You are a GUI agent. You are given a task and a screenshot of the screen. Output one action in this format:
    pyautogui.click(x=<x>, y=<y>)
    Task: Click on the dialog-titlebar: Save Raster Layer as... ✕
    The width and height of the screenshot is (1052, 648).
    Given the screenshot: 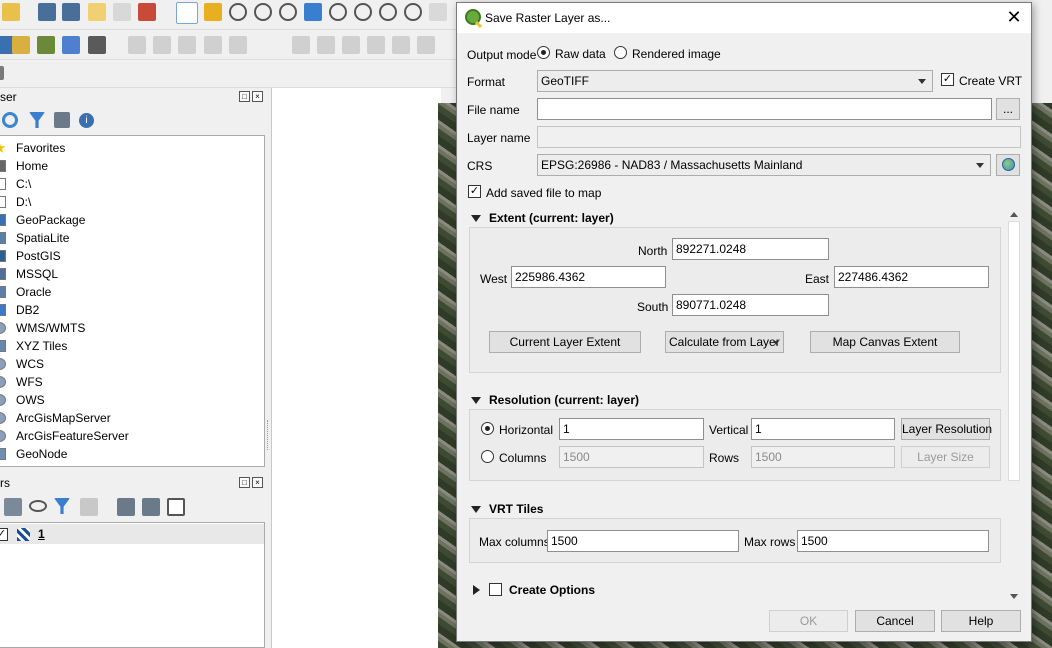 What is the action you would take?
    pyautogui.click(x=744, y=18)
    